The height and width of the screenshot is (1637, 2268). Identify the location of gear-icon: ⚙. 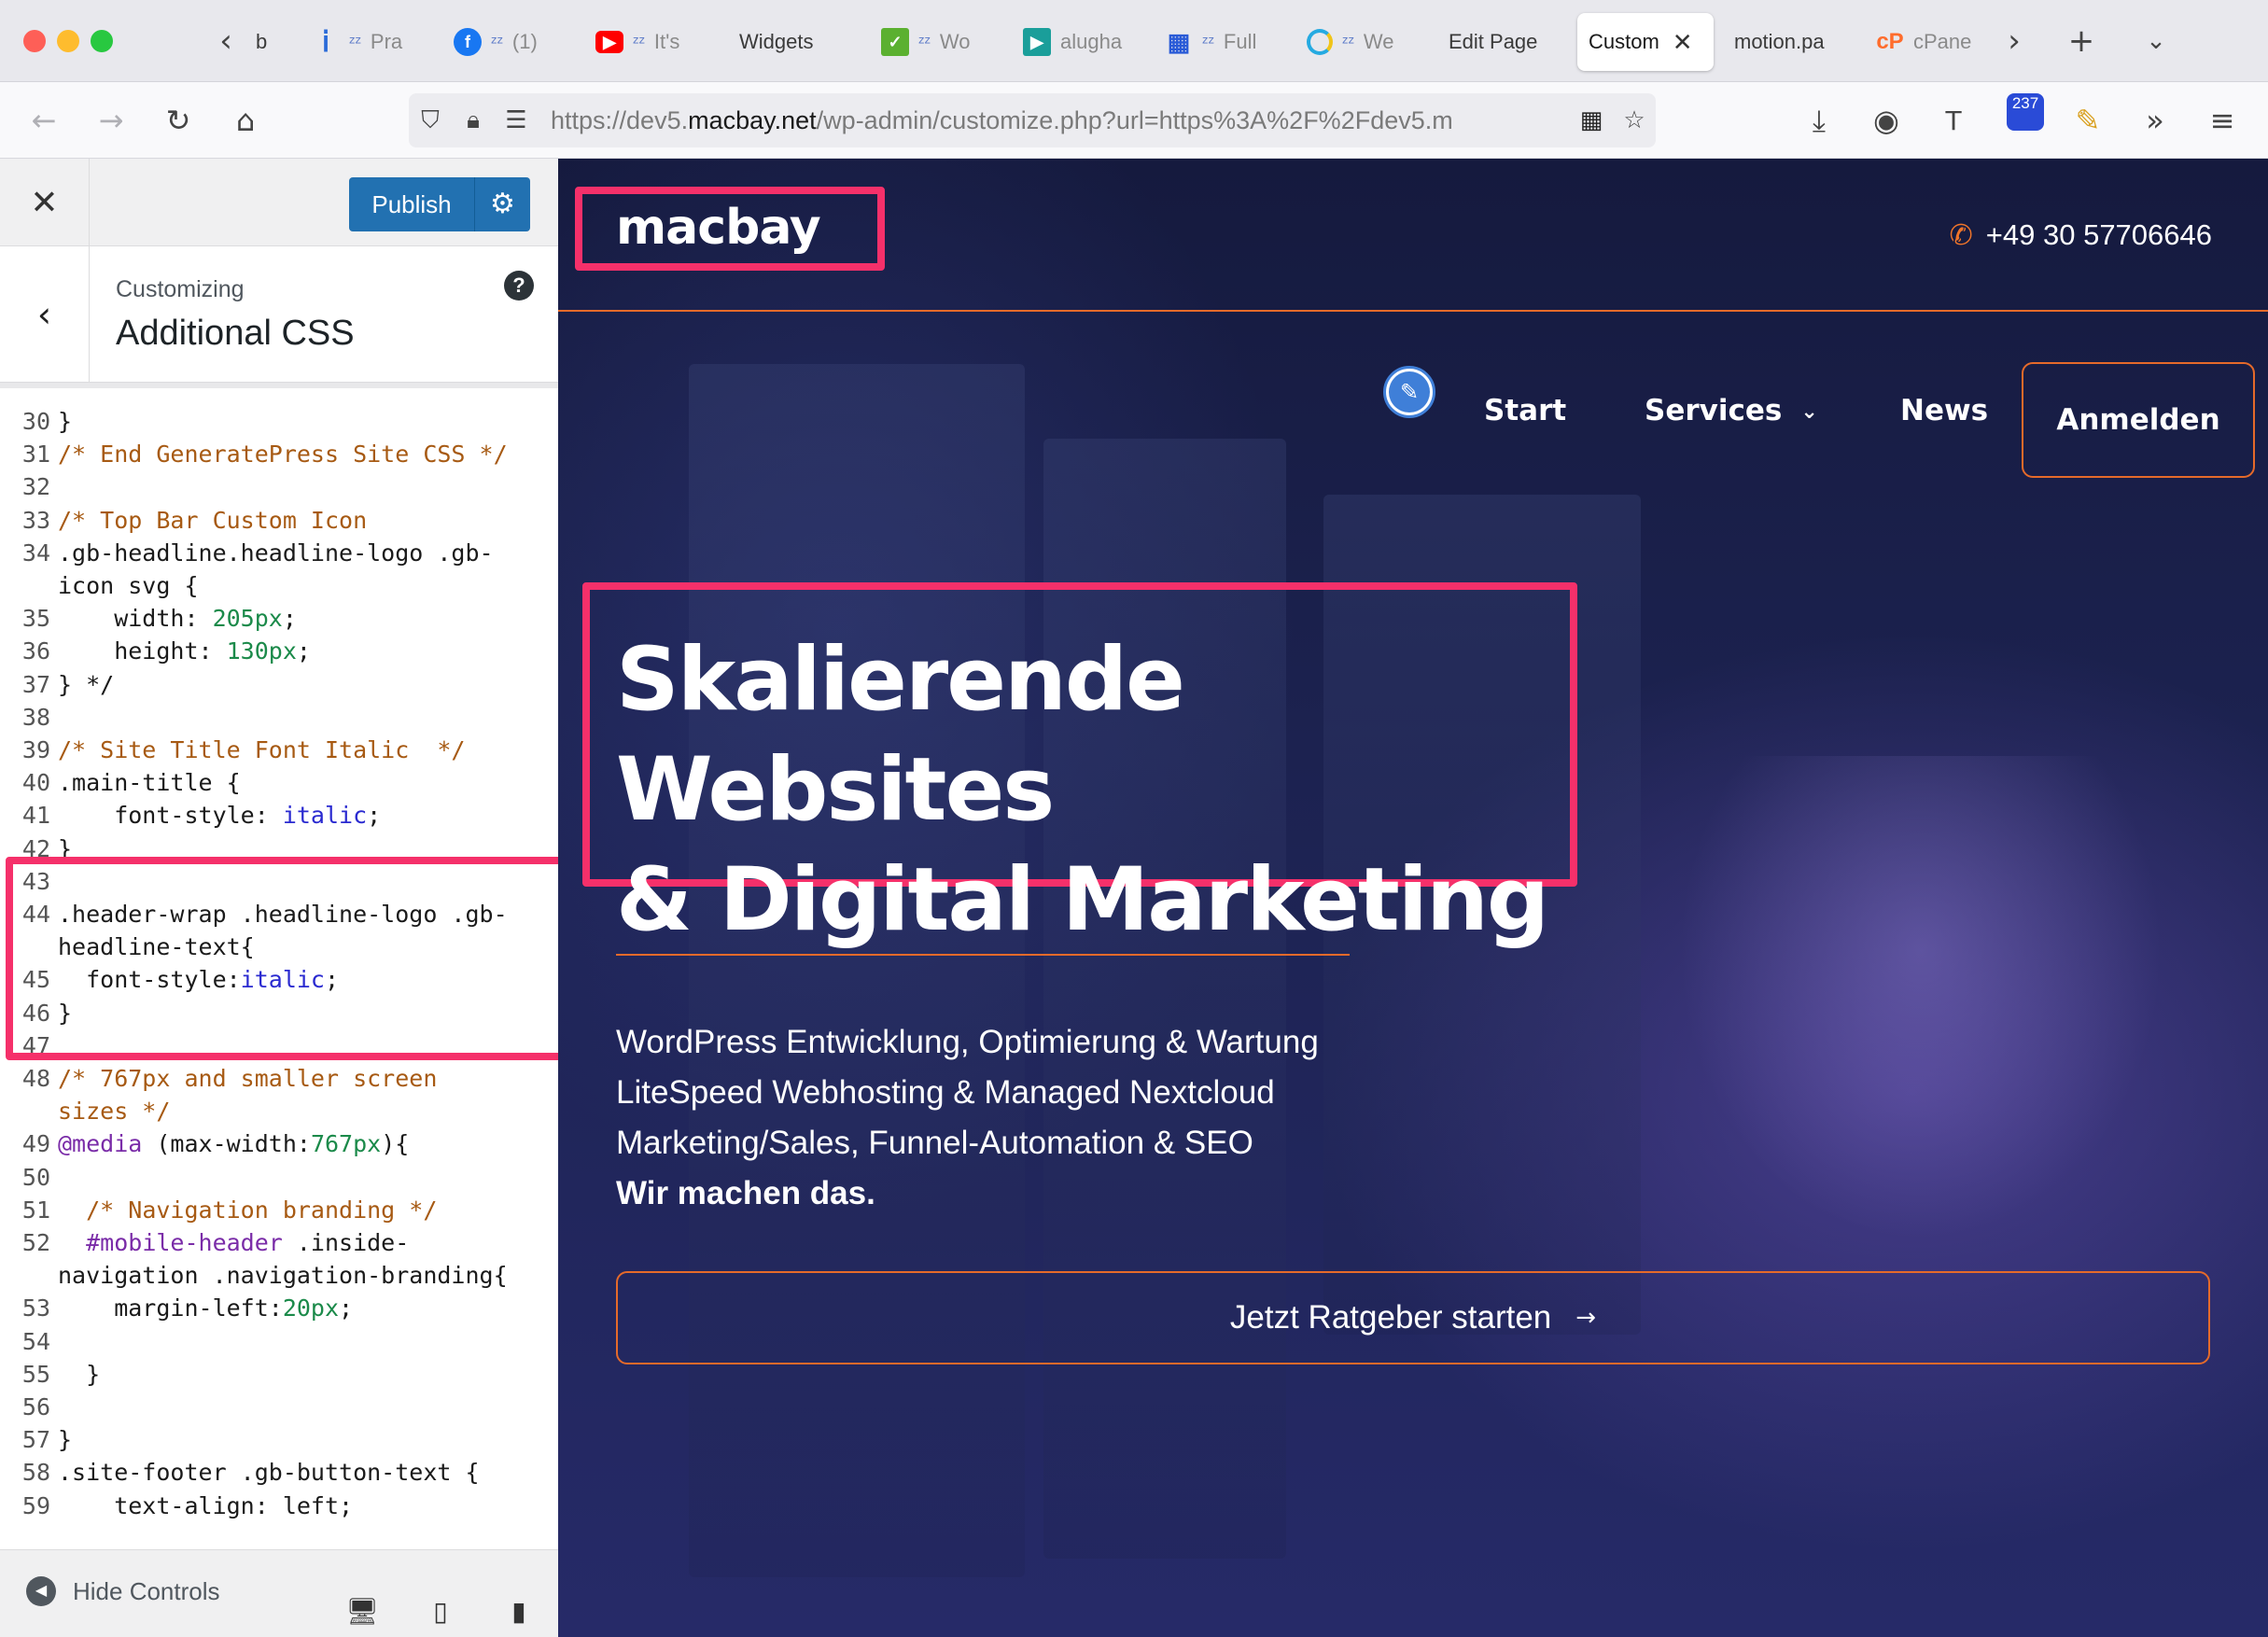
(502, 204).